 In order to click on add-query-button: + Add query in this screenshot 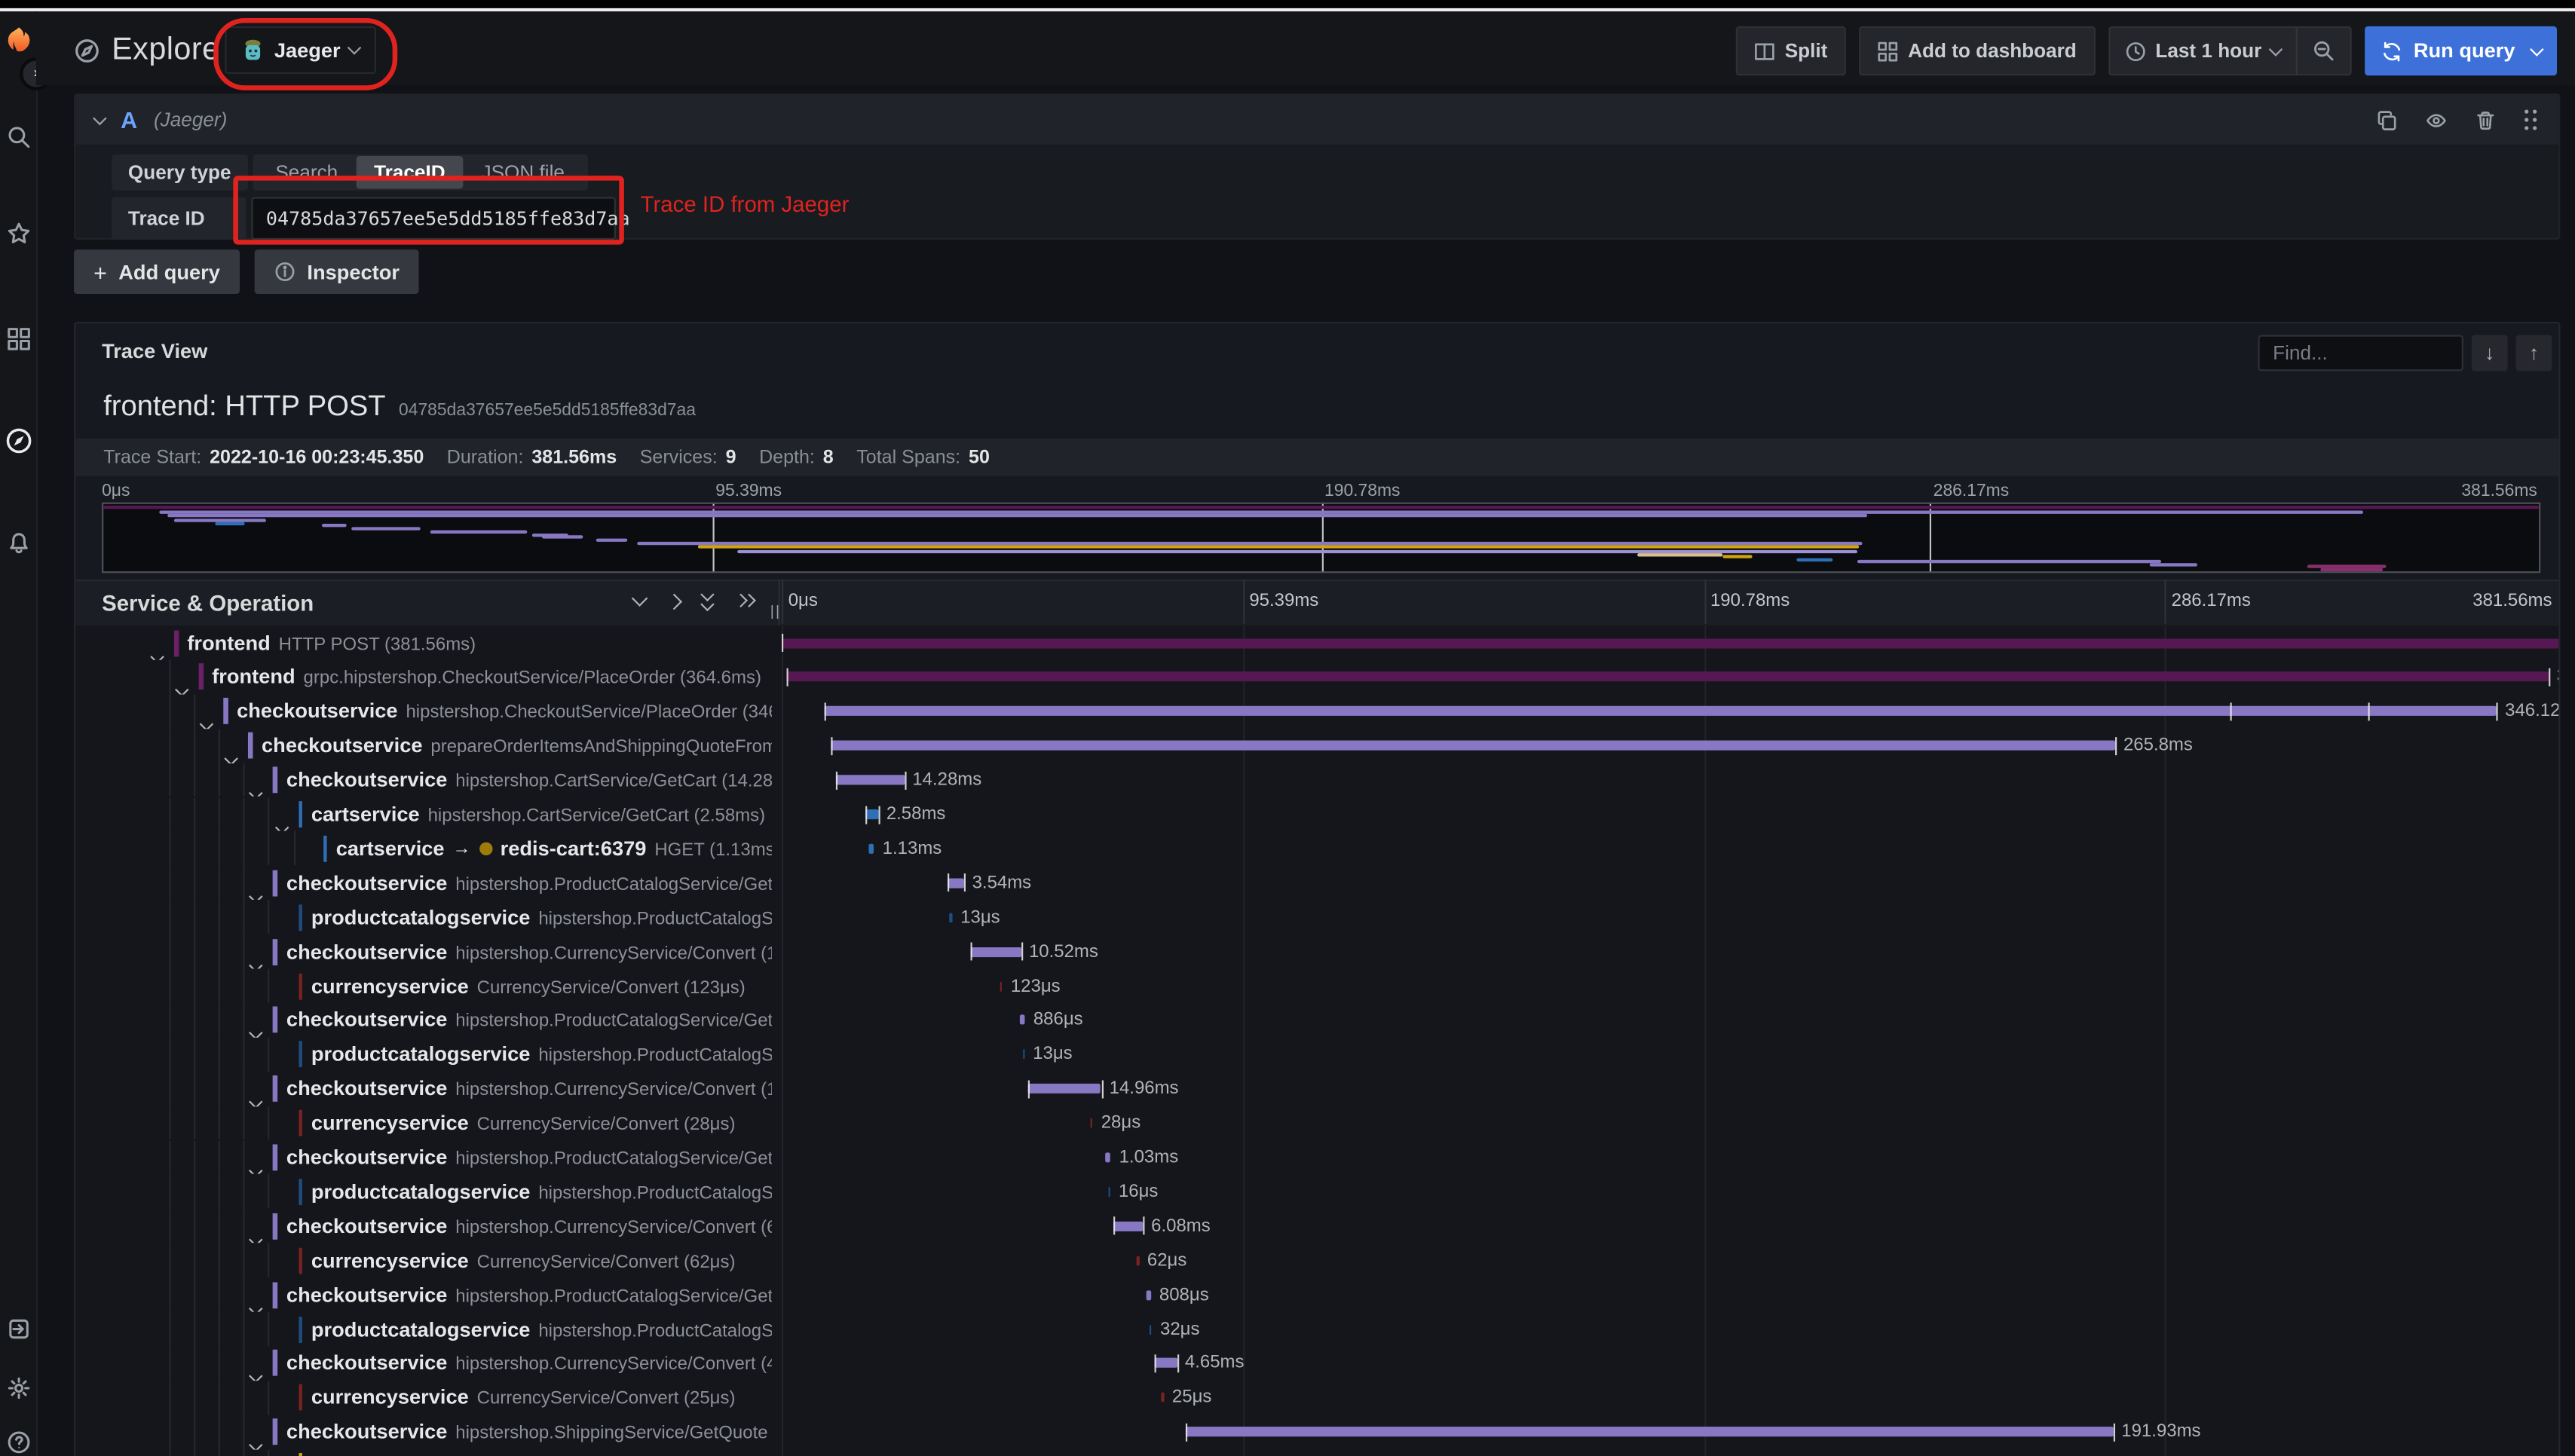, I will do `click(157, 271)`.